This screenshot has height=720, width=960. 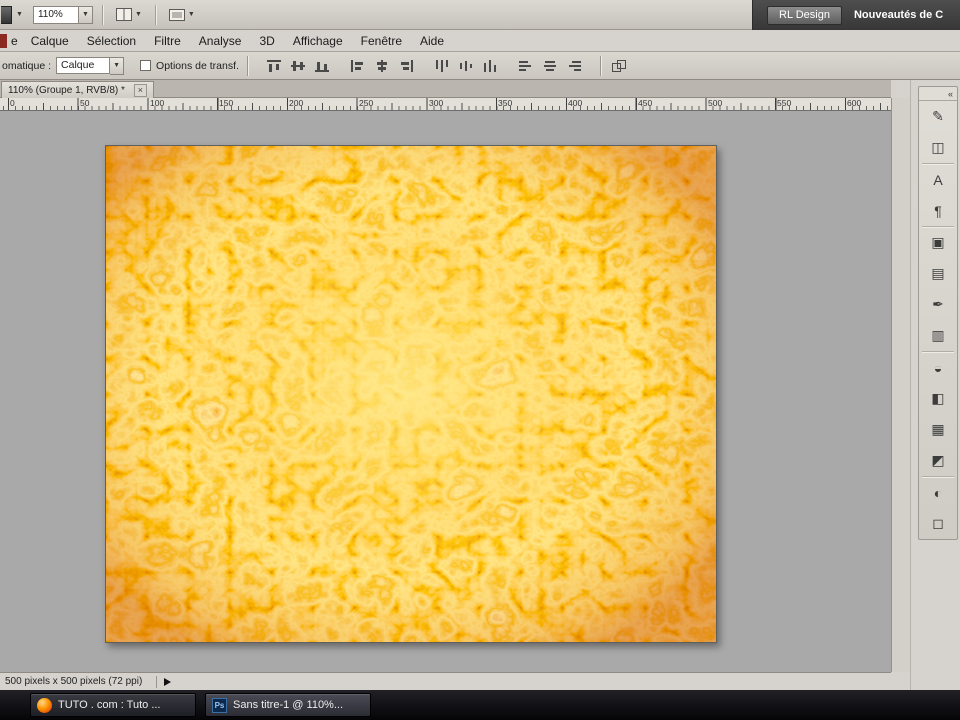 What do you see at coordinates (938, 429) in the screenshot?
I see `swatches-panel-icon: ▦` at bounding box center [938, 429].